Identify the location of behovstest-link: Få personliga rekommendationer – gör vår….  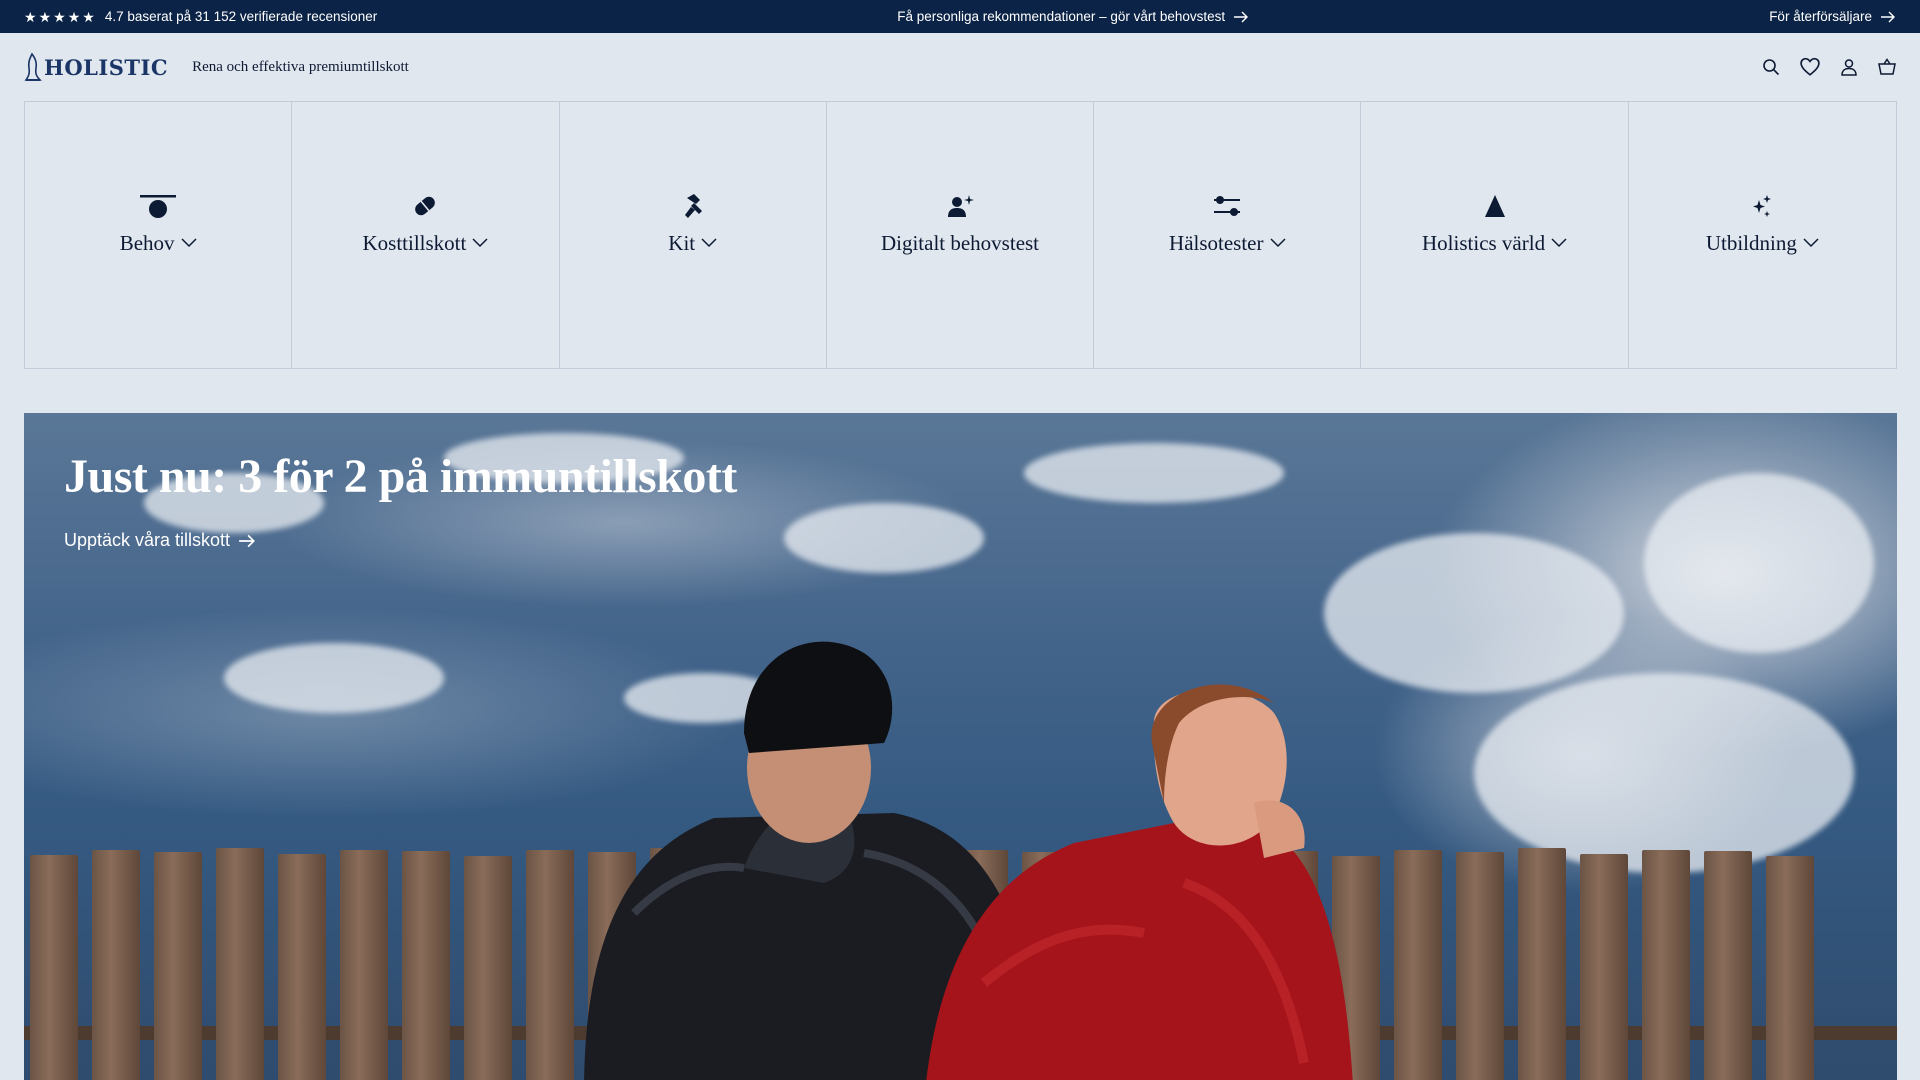
(1073, 16).